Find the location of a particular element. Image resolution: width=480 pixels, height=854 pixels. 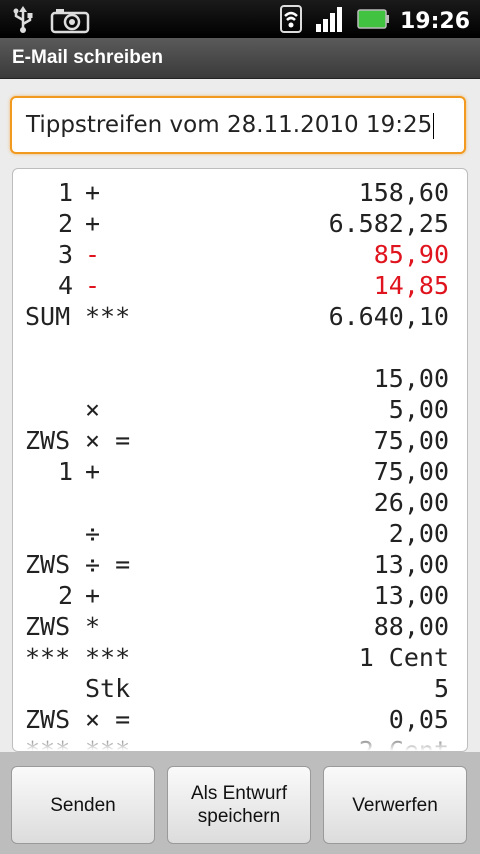

tape-row-operator: ÷ = is located at coordinates (108, 564).